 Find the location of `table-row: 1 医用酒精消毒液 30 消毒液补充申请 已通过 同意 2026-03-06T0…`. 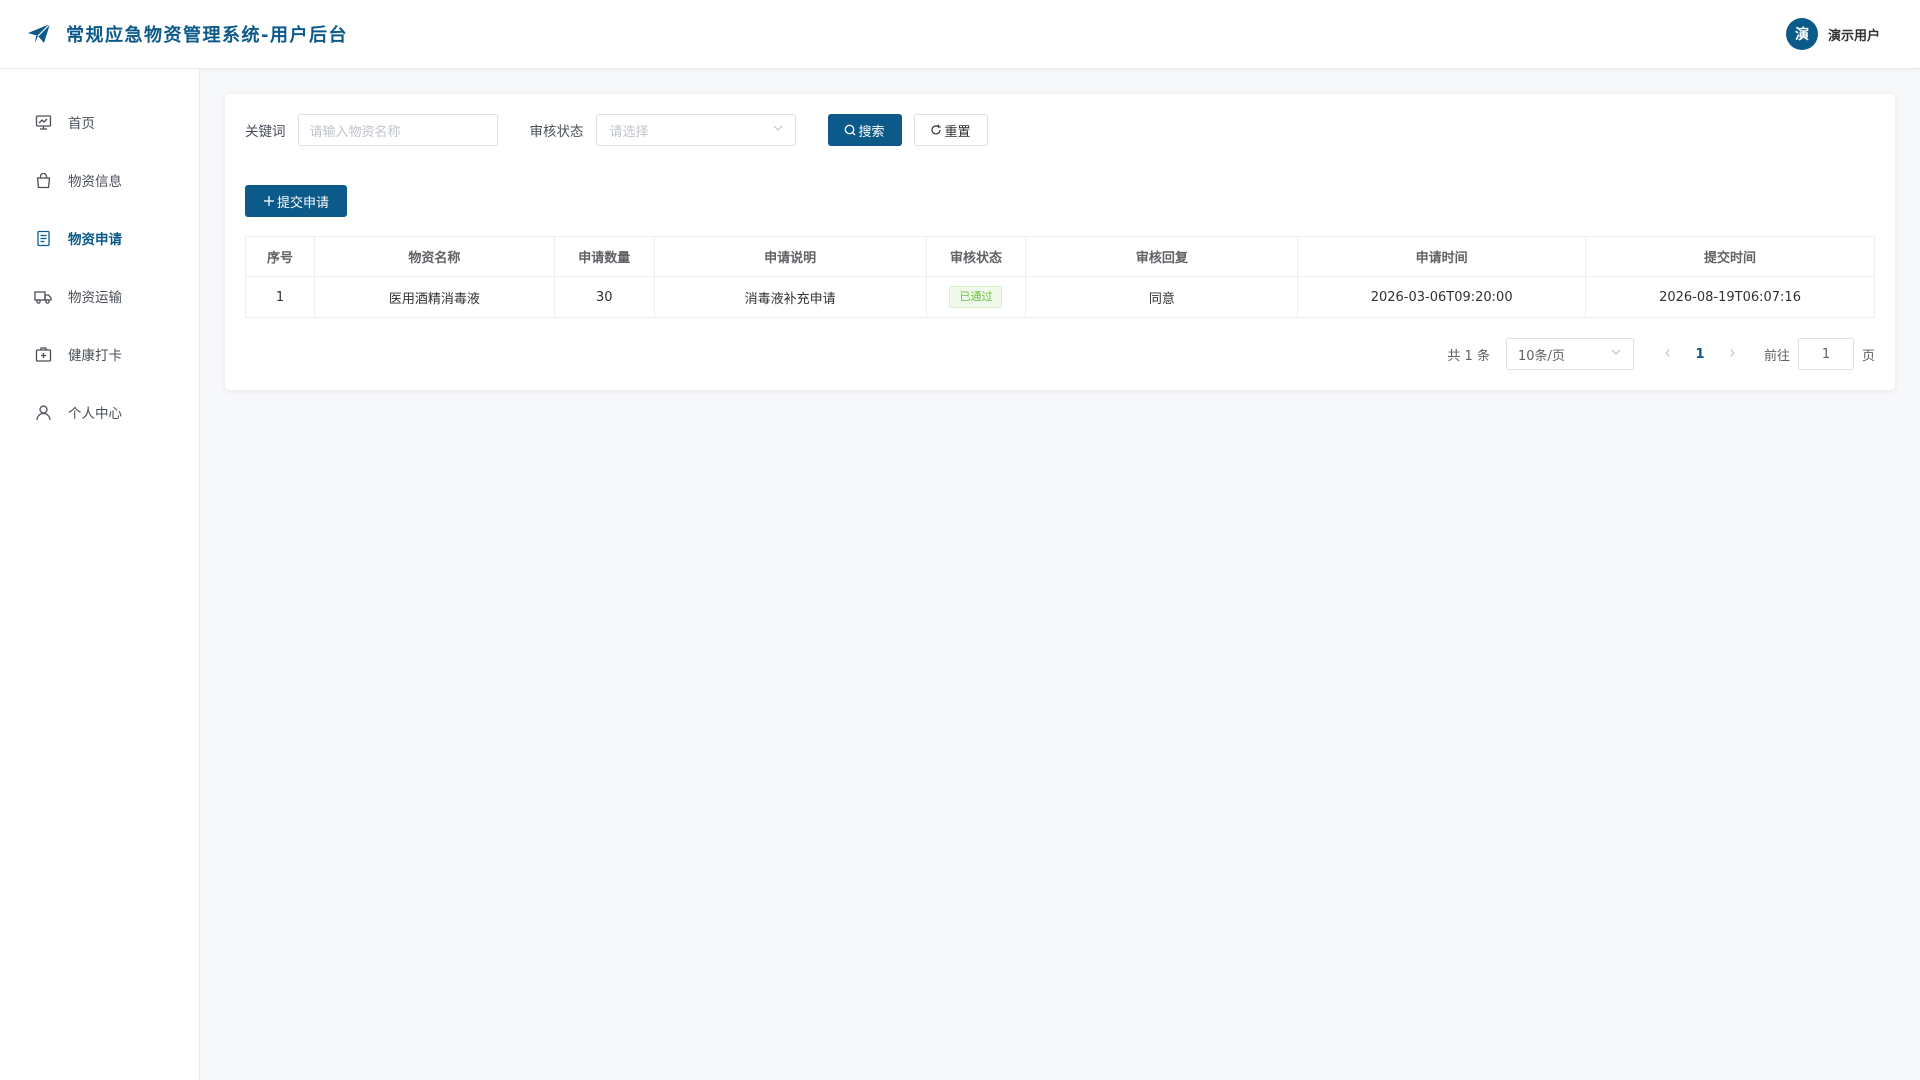

table-row: 1 医用酒精消毒液 30 消毒液补充申请 已通过 同意 2026-03-06T0… is located at coordinates (1060, 297).